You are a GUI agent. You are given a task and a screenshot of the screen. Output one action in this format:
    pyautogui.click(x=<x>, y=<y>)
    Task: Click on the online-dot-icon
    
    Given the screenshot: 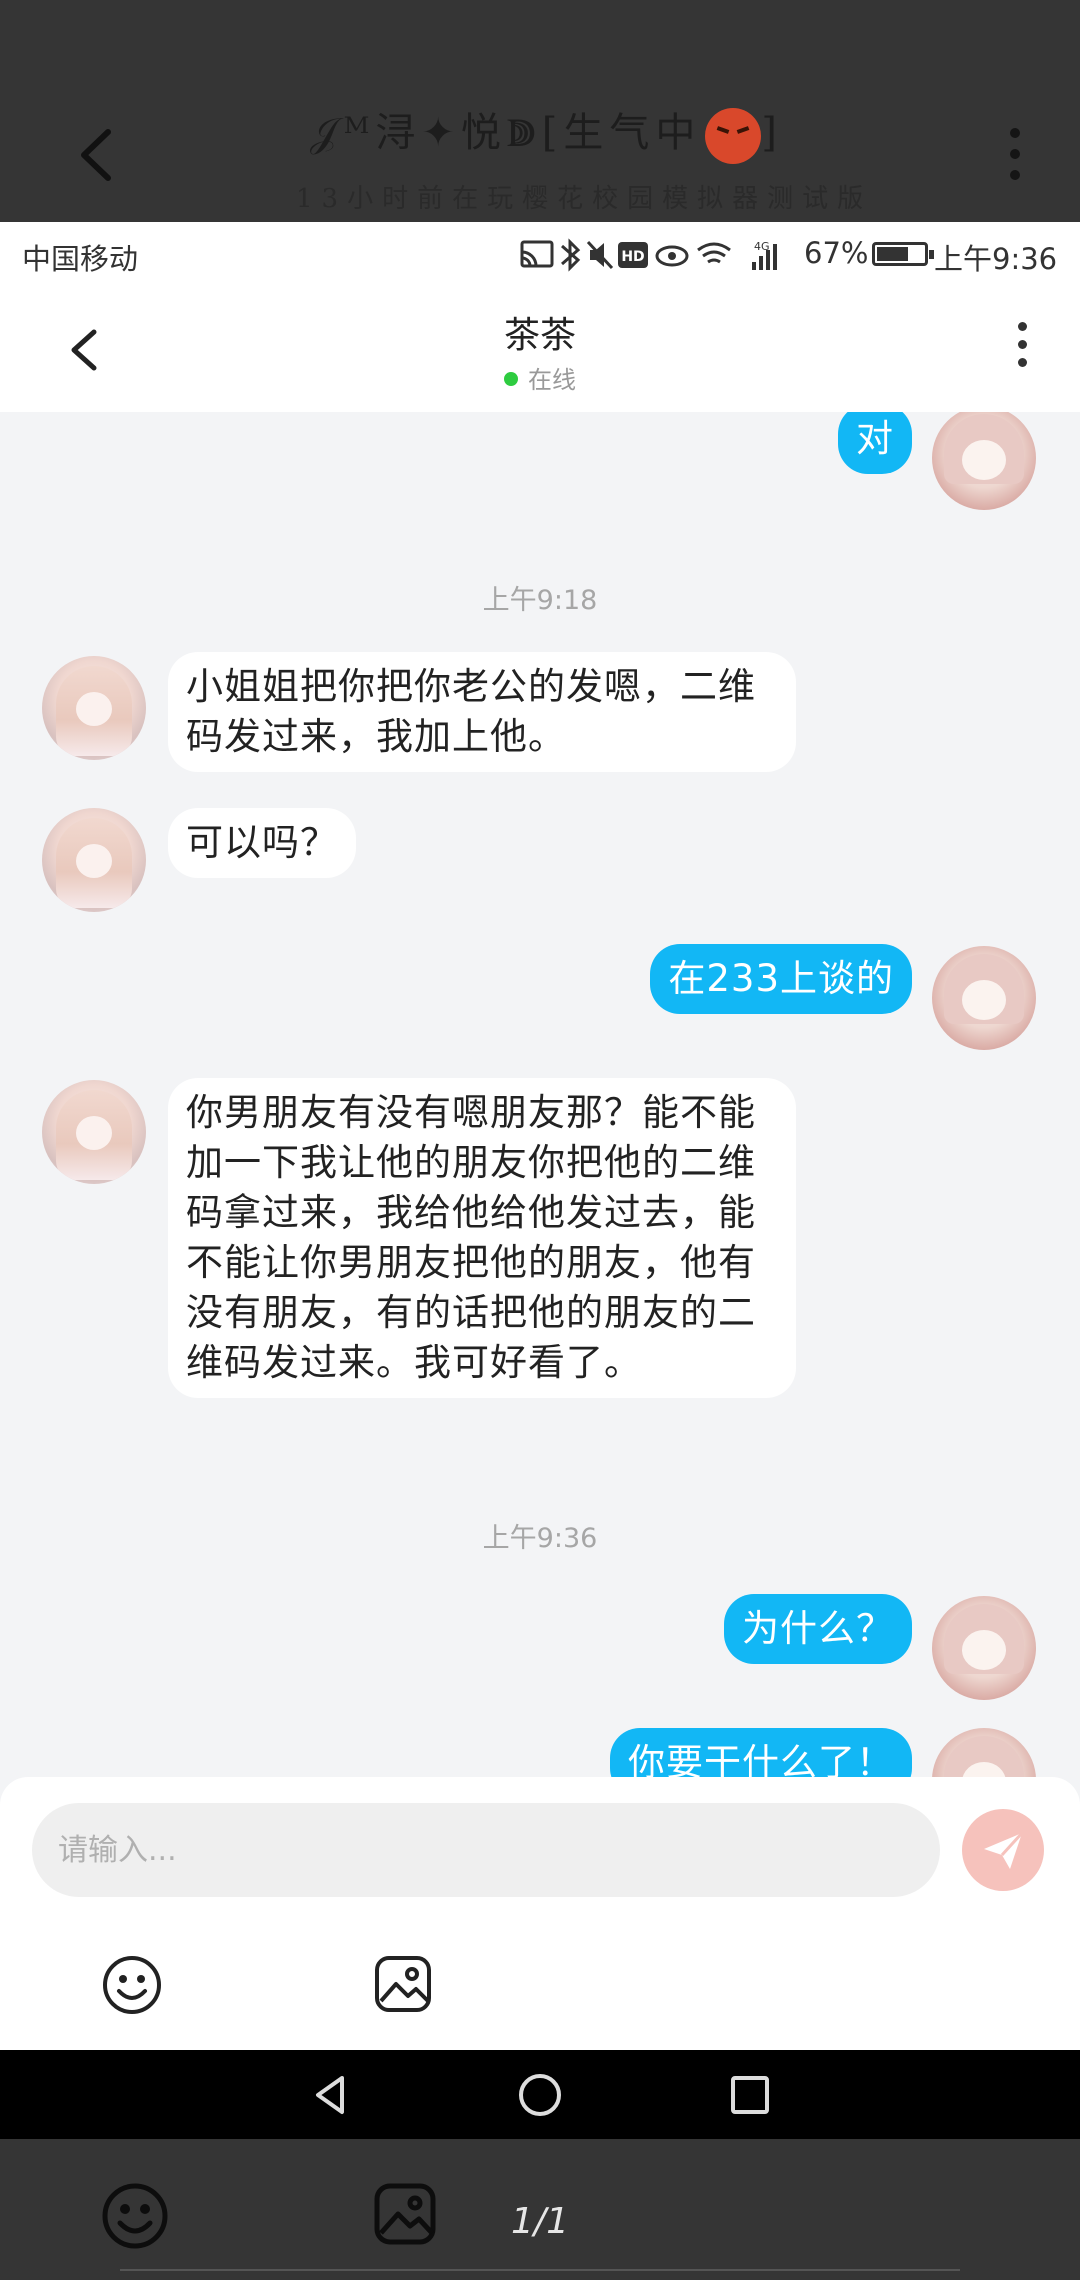 What is the action you would take?
    pyautogui.click(x=511, y=379)
    